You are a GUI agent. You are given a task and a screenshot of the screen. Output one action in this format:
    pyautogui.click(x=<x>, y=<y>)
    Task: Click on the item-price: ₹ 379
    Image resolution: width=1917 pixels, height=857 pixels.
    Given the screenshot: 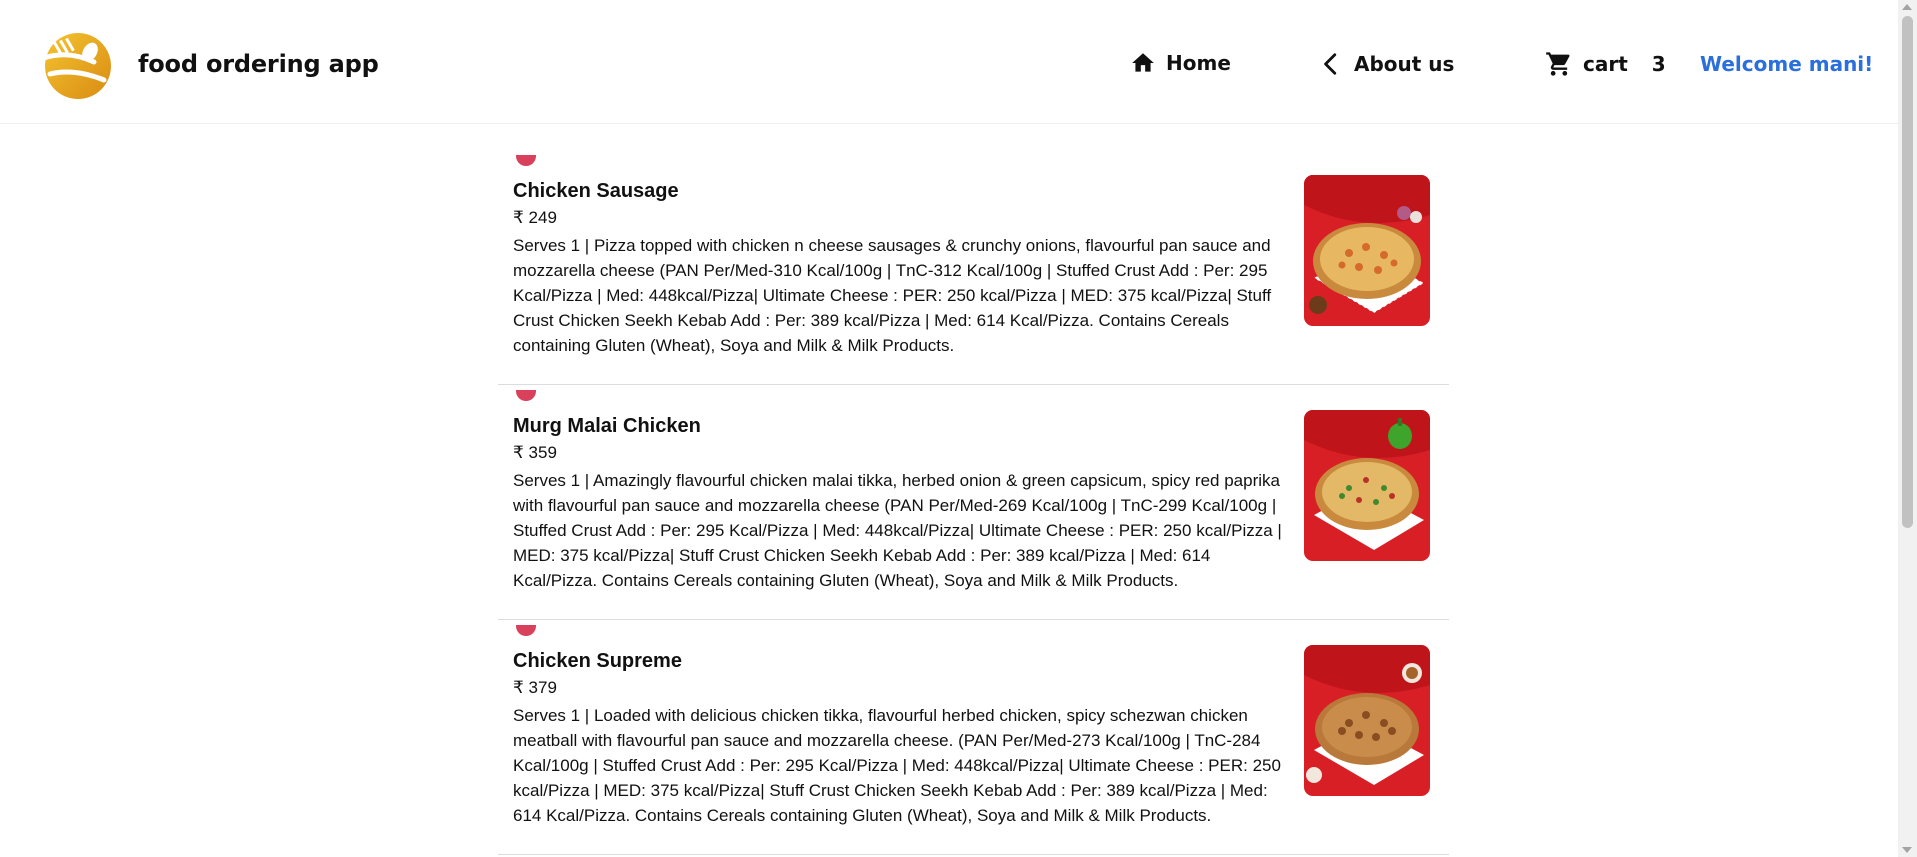 What is the action you would take?
    pyautogui.click(x=535, y=687)
    